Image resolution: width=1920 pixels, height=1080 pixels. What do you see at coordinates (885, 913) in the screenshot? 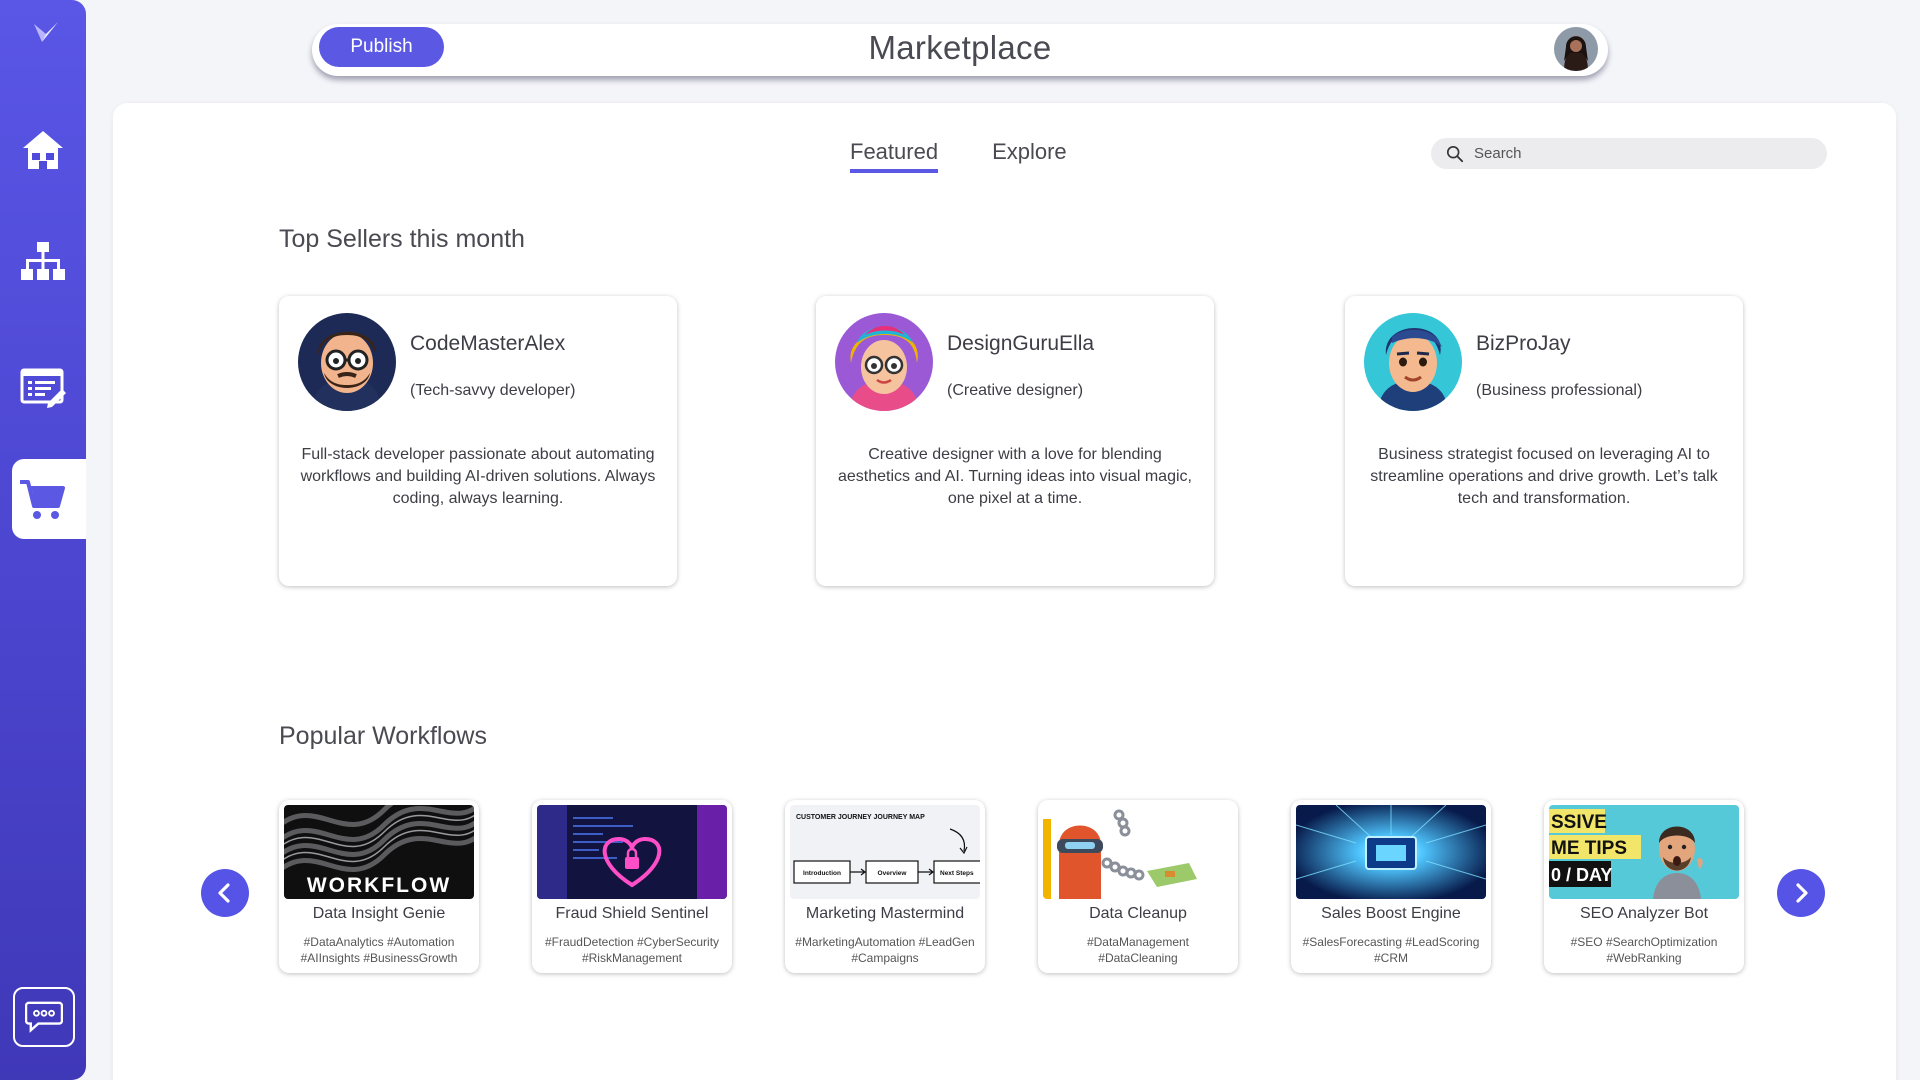
I see `workflow-title: Marketing Mastermind` at bounding box center [885, 913].